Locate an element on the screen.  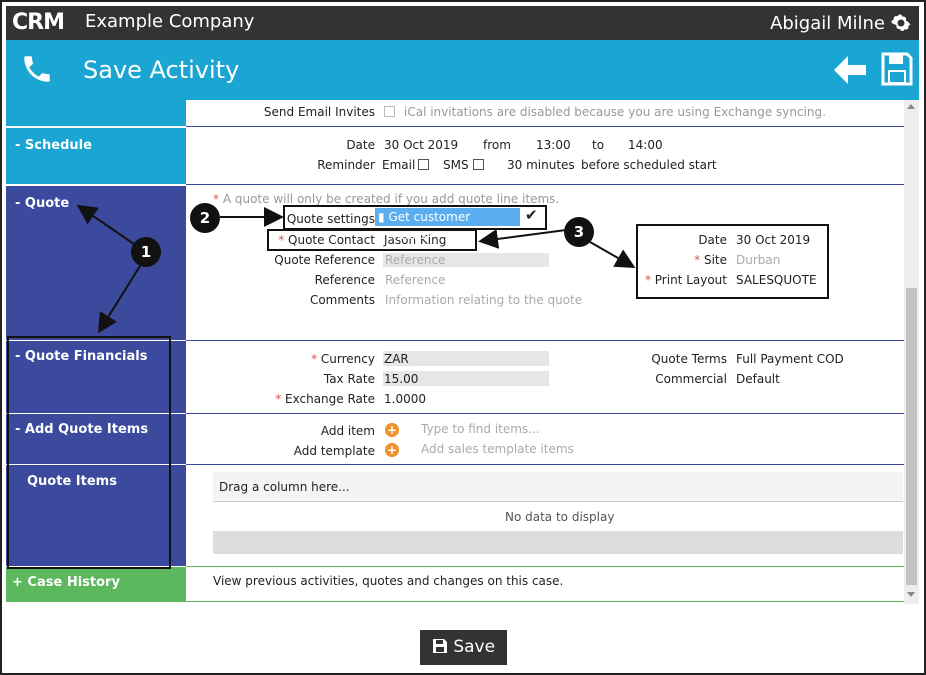
from-time: 13:00 is located at coordinates (553, 145).